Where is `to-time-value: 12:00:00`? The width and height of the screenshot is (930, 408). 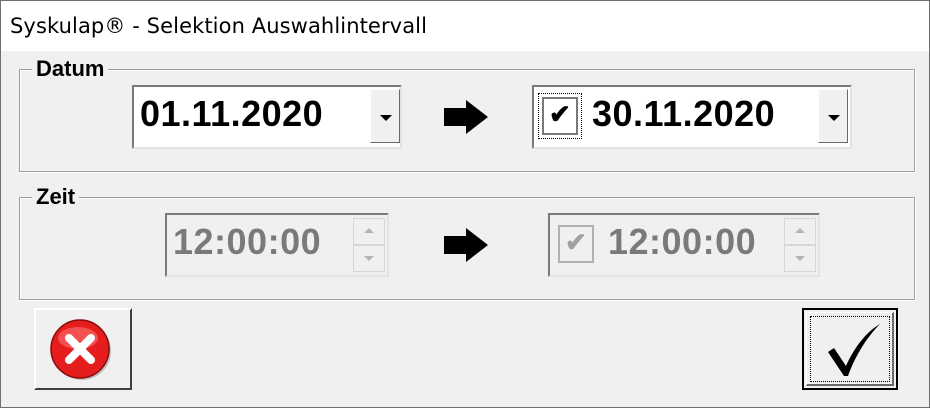 to-time-value: 12:00:00 is located at coordinates (682, 241).